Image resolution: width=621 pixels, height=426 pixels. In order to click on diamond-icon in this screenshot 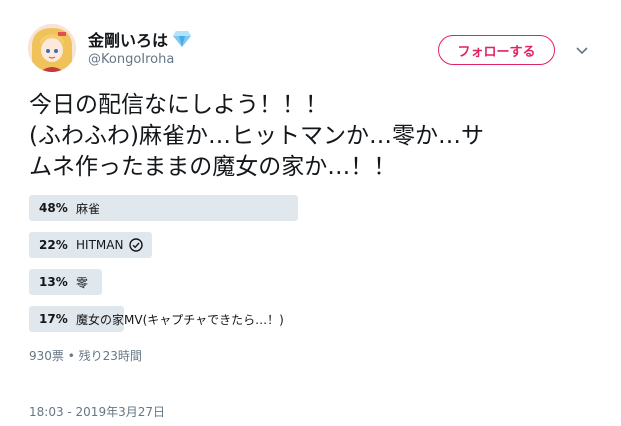, I will do `click(182, 39)`.